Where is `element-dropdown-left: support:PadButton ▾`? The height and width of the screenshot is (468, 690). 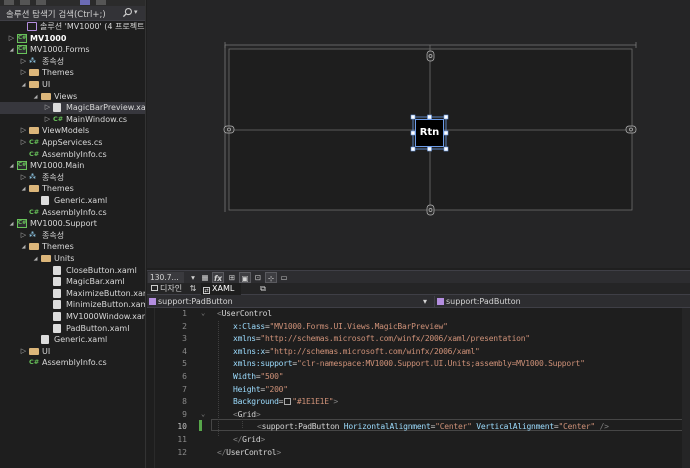 element-dropdown-left: support:PadButton ▾ is located at coordinates (291, 301).